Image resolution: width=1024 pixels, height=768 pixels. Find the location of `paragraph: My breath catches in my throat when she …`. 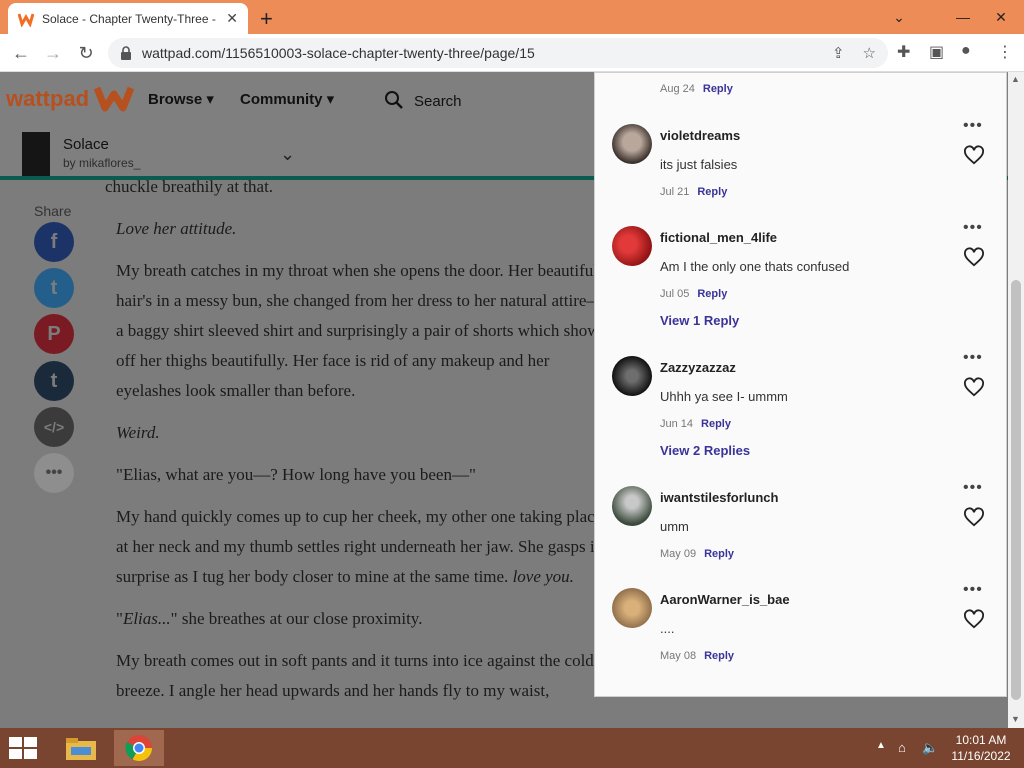

paragraph: My breath catches in my throat when she … is located at coordinates (360, 330).